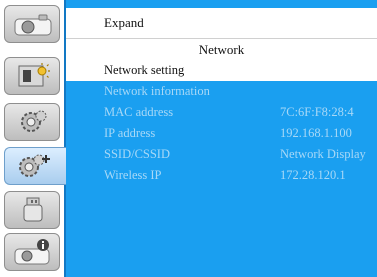 The width and height of the screenshot is (377, 277). What do you see at coordinates (157, 91) in the screenshot?
I see `menu-item-label: Network information` at bounding box center [157, 91].